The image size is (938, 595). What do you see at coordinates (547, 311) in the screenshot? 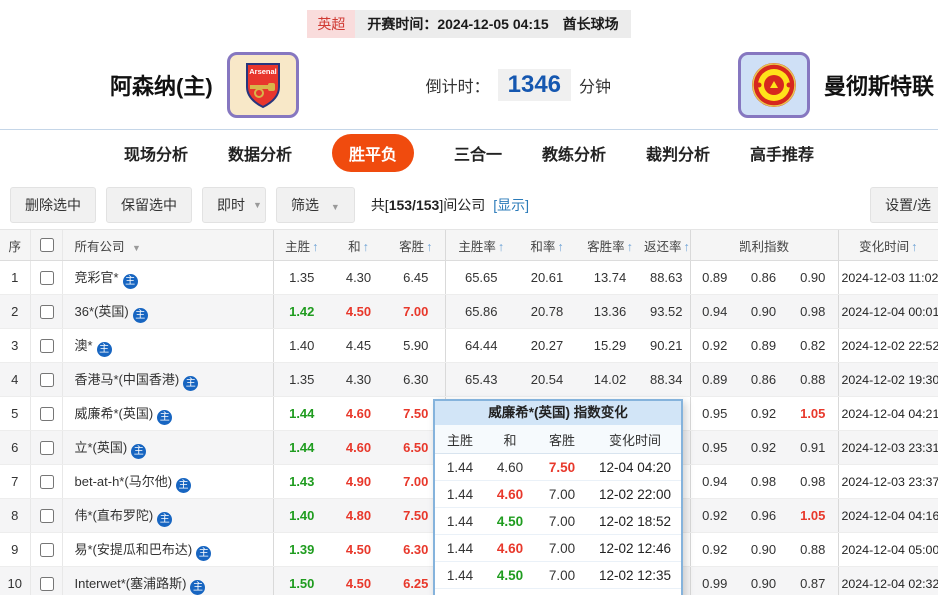
I see `draw-rate-cell: 20.78` at bounding box center [547, 311].